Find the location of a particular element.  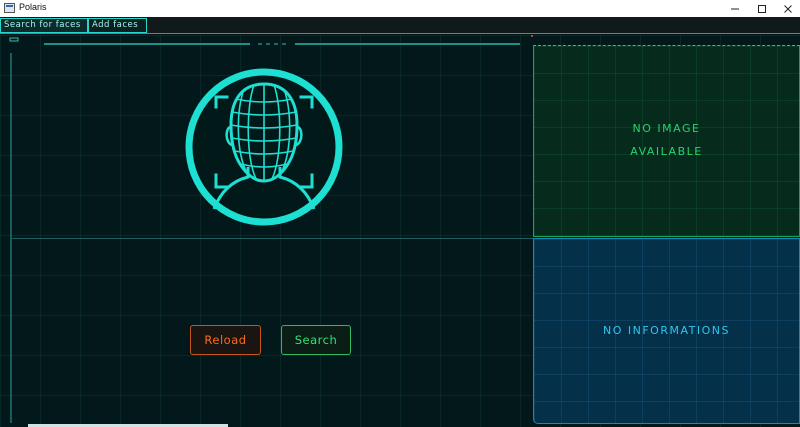

tab-add-faces: Add faces is located at coordinates (117, 25).